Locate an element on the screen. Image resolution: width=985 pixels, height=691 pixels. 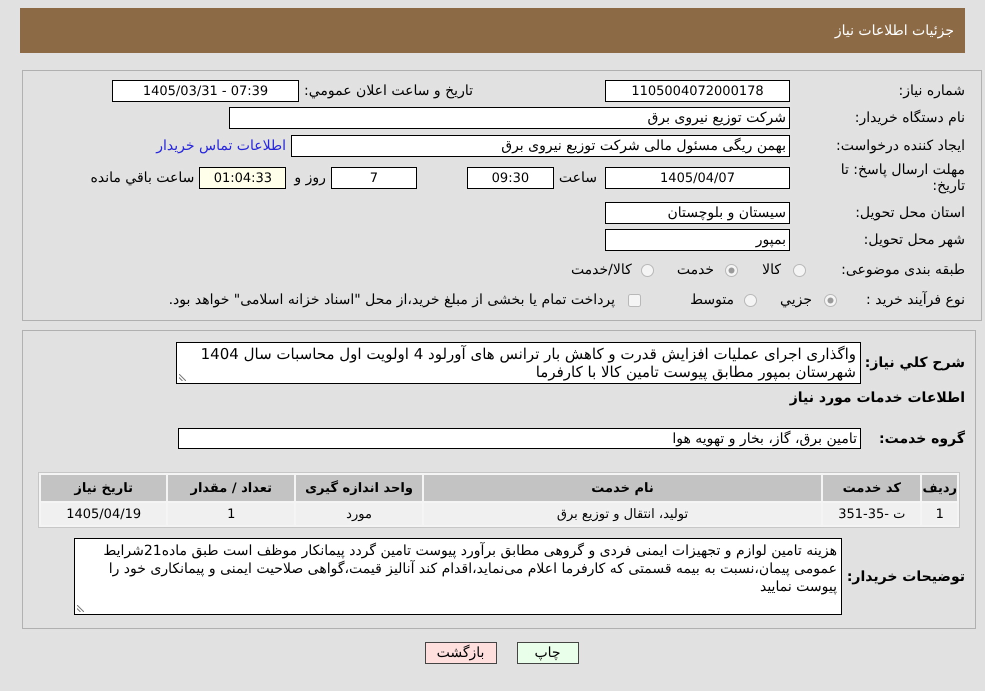
table-header-cell: ردیف is located at coordinates (939, 488).